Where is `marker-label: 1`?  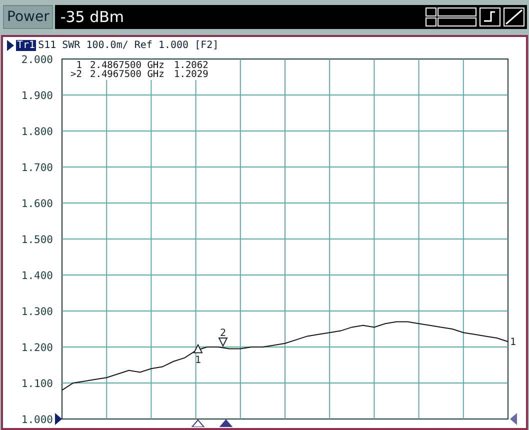 marker-label: 1 is located at coordinates (198, 360).